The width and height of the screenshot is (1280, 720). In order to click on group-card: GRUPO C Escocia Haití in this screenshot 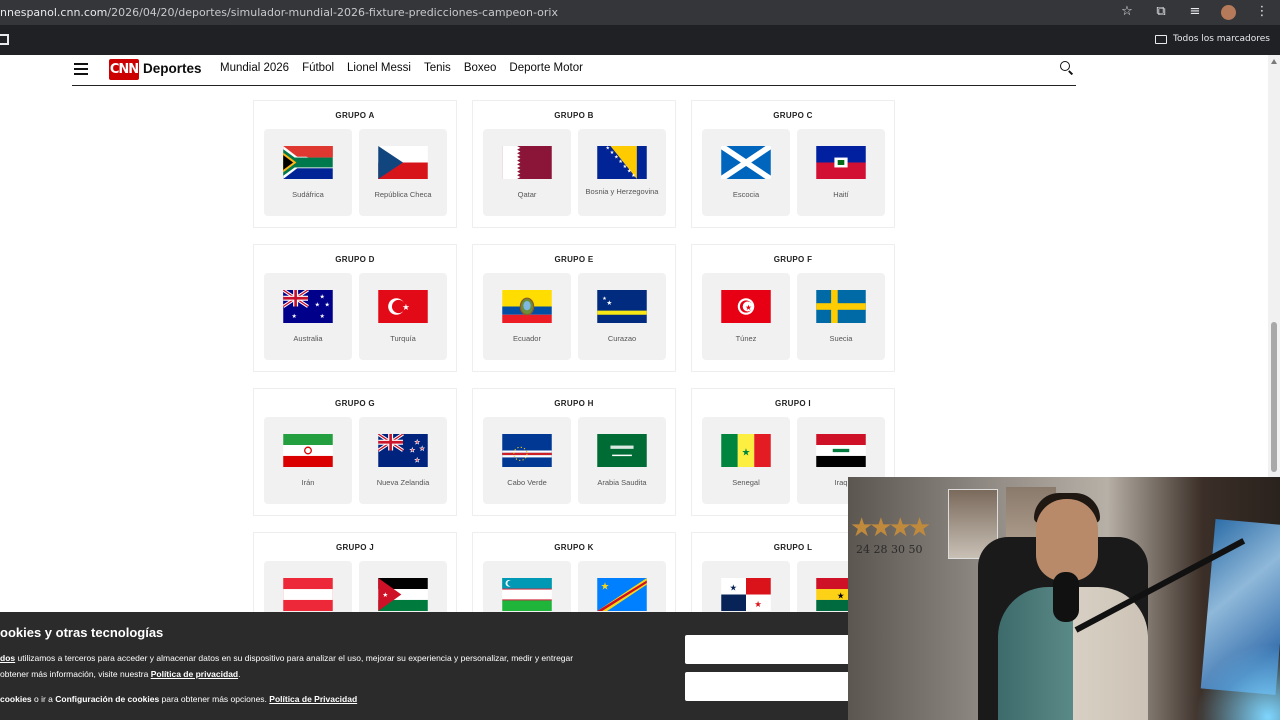, I will do `click(793, 164)`.